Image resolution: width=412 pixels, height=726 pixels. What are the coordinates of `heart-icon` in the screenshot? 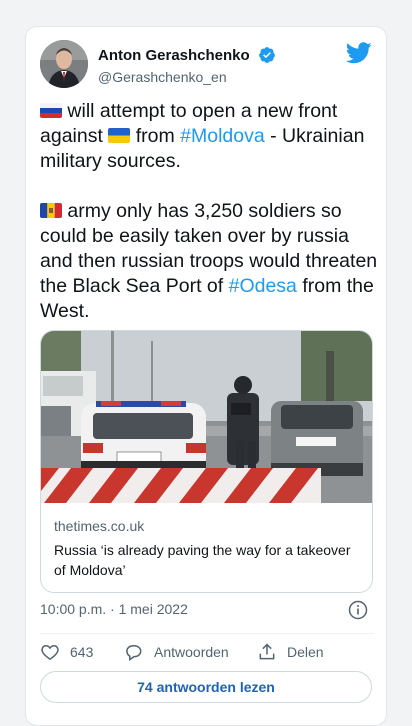 It's located at (50, 652).